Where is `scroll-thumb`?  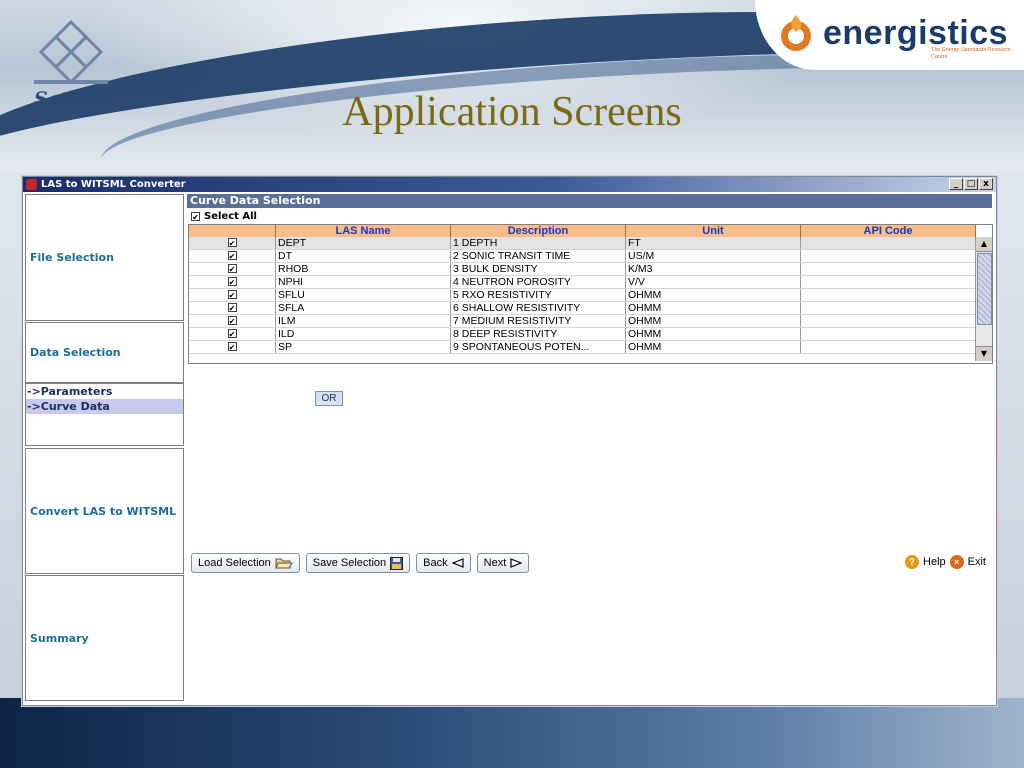 scroll-thumb is located at coordinates (984, 289).